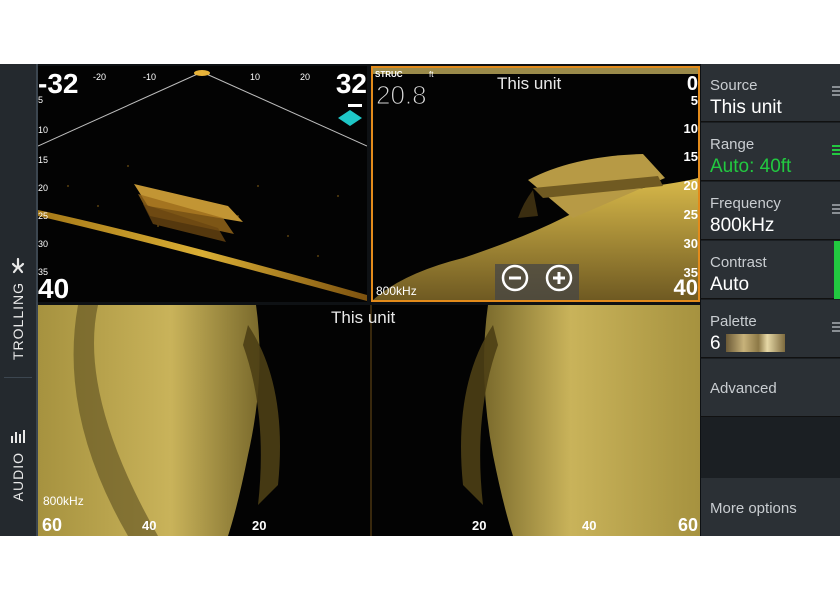  Describe the element at coordinates (351, 83) in the screenshot. I see `right-range-label: 32` at that location.